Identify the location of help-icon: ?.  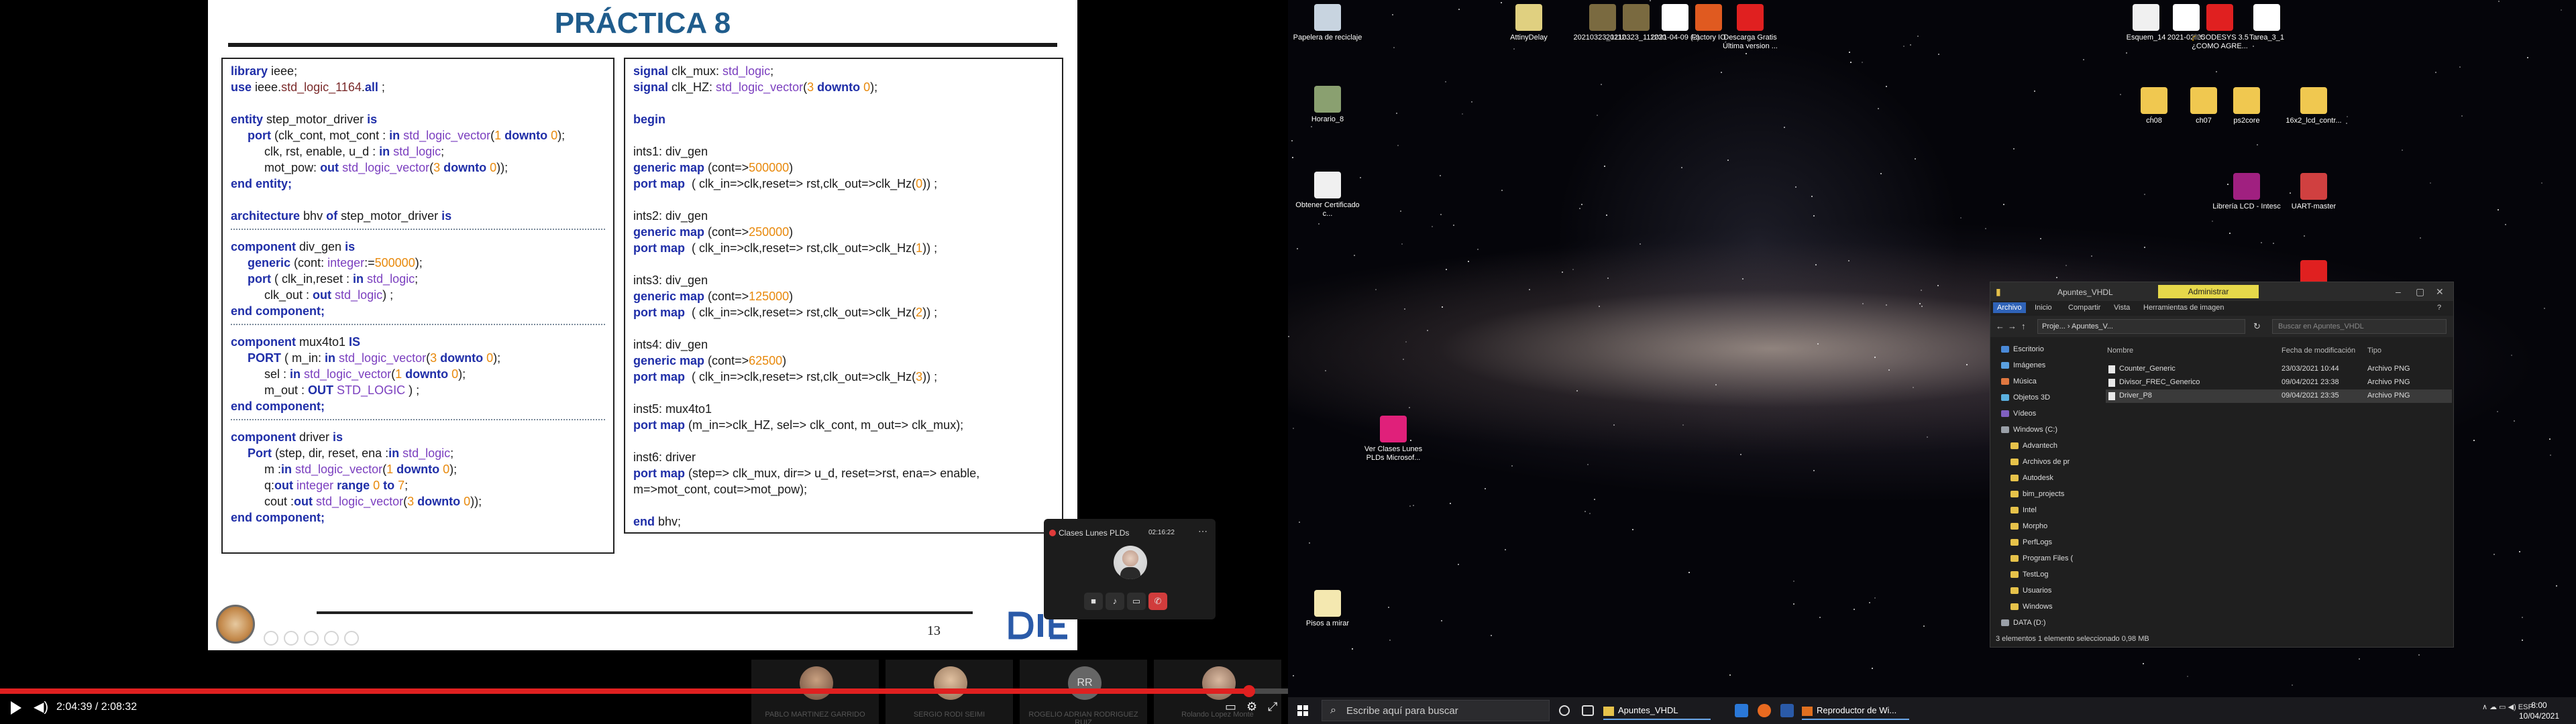
(2439, 308).